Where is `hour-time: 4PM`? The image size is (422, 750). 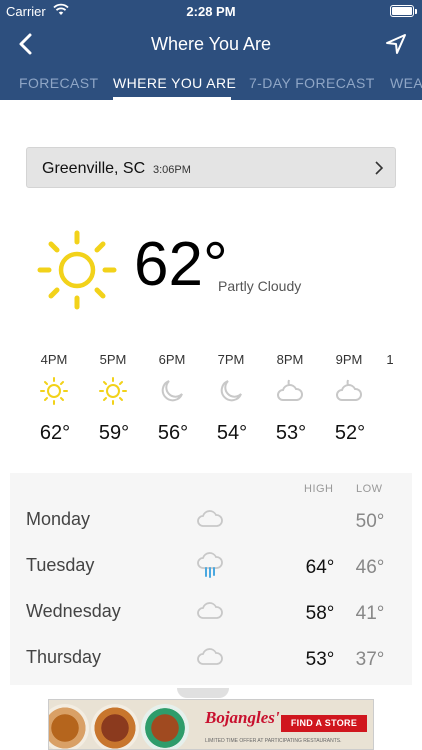 hour-time: 4PM is located at coordinates (54, 359).